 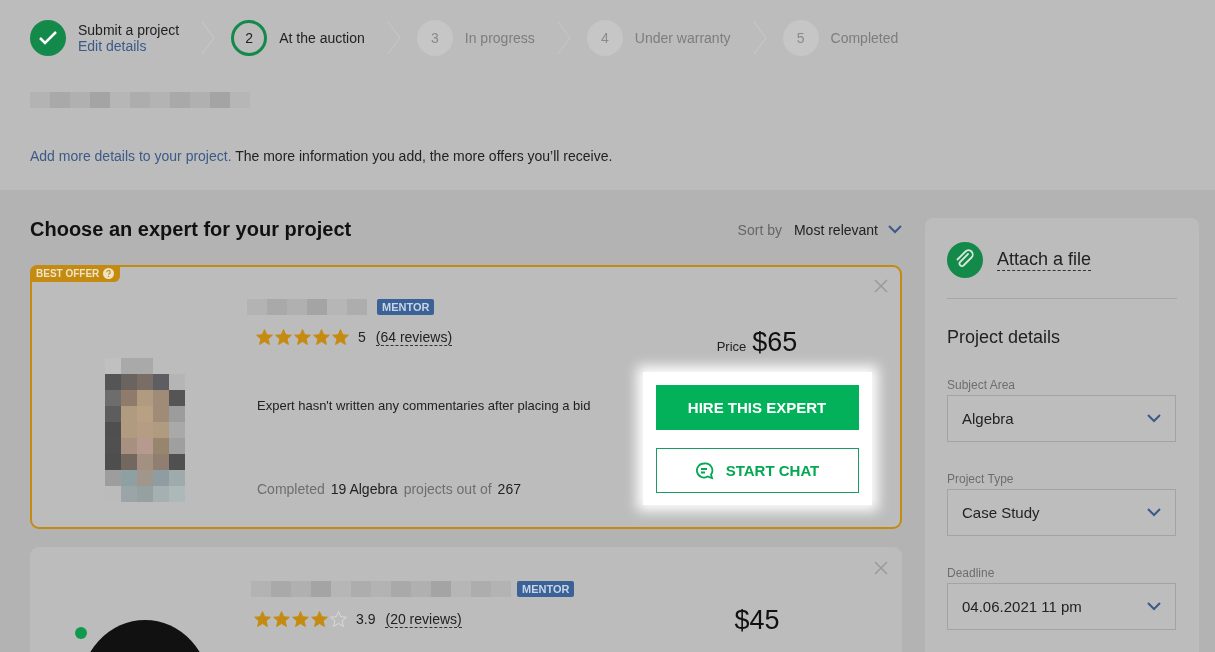 I want to click on project-hint-text: Add more details to your project. The more information you add, the more offers you’ll receive., so click(x=322, y=156).